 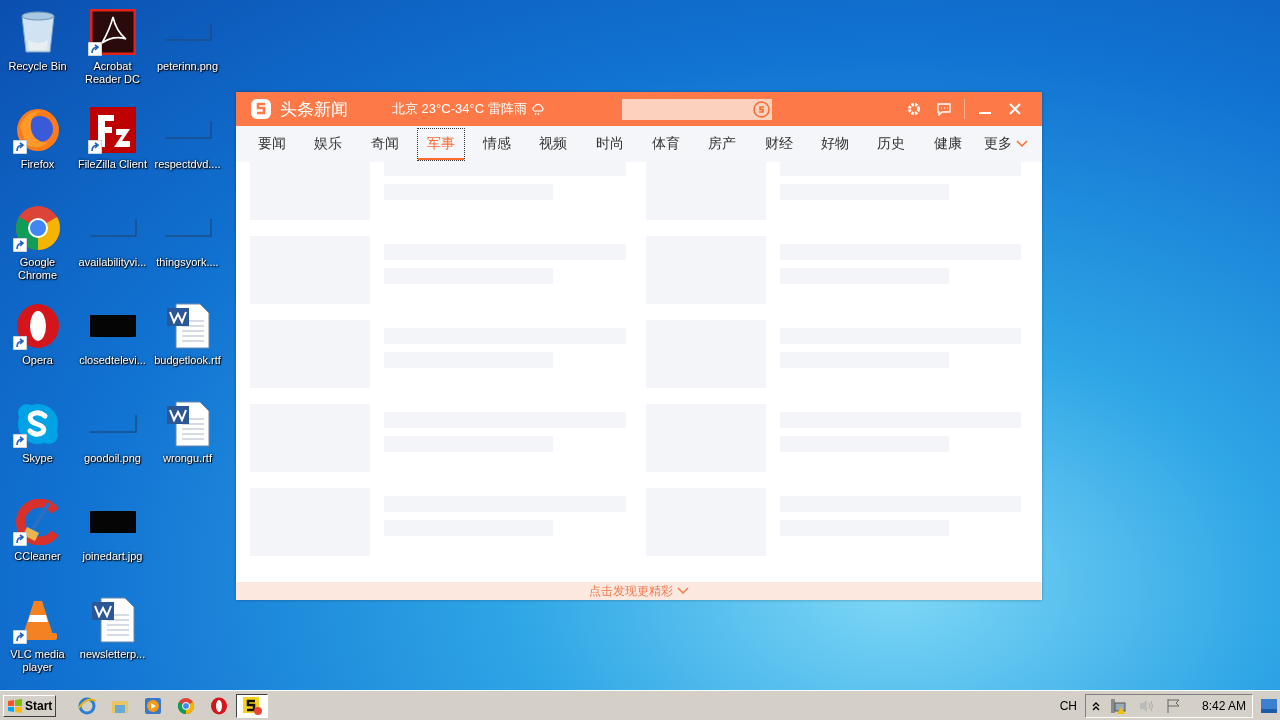 What do you see at coordinates (37, 164) in the screenshot?
I see `desktop-icon-label: Firefox` at bounding box center [37, 164].